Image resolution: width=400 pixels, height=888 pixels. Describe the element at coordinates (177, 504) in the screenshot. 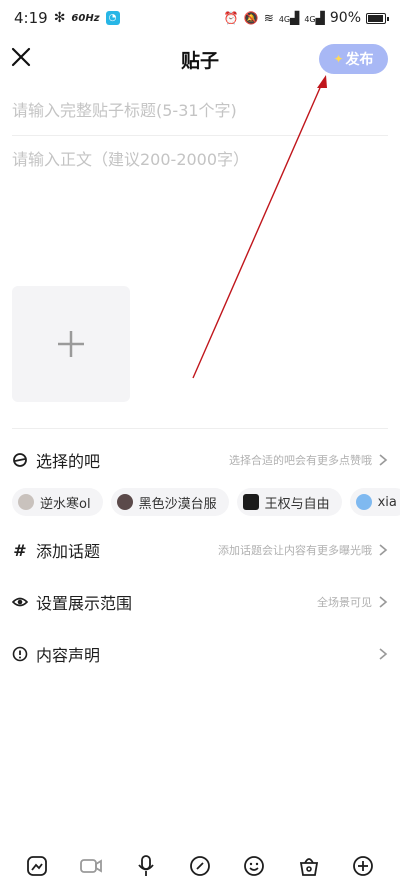

I see `bar-chip-label: 黑色沙漠台服` at that location.